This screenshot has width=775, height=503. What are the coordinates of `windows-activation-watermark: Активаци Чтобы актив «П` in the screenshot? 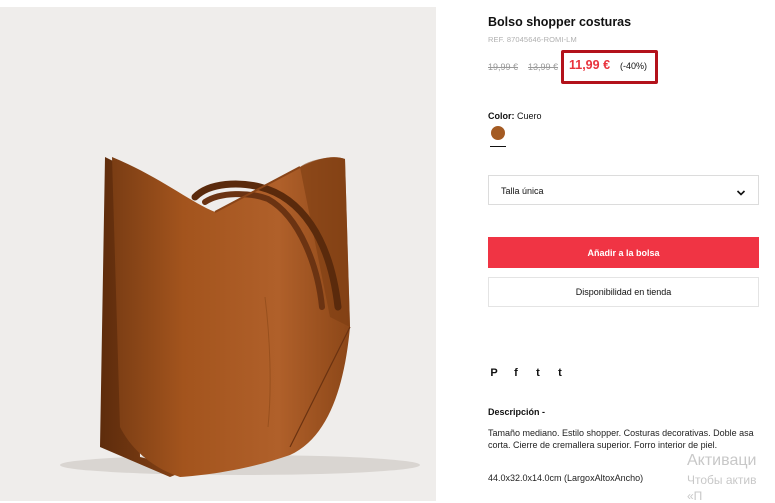 It's located at (722, 477).